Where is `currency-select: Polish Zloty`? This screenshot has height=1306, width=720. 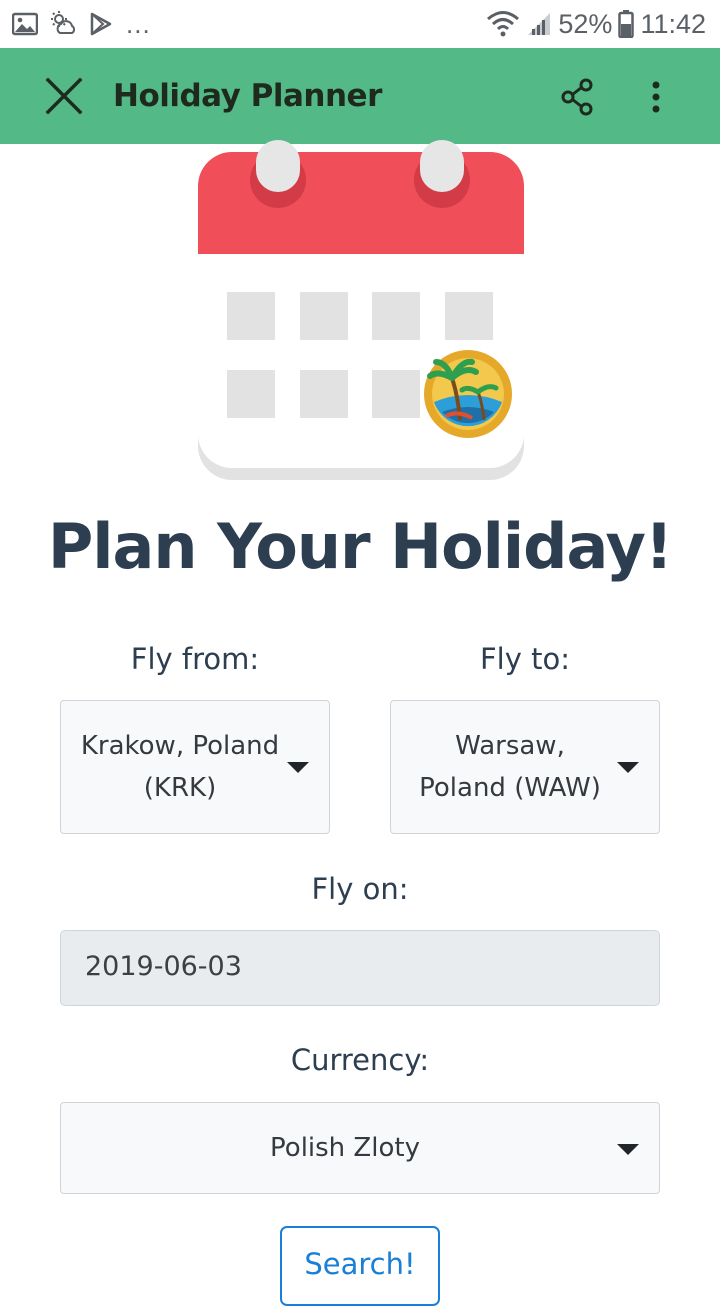 currency-select: Polish Zloty is located at coordinates (360, 1148).